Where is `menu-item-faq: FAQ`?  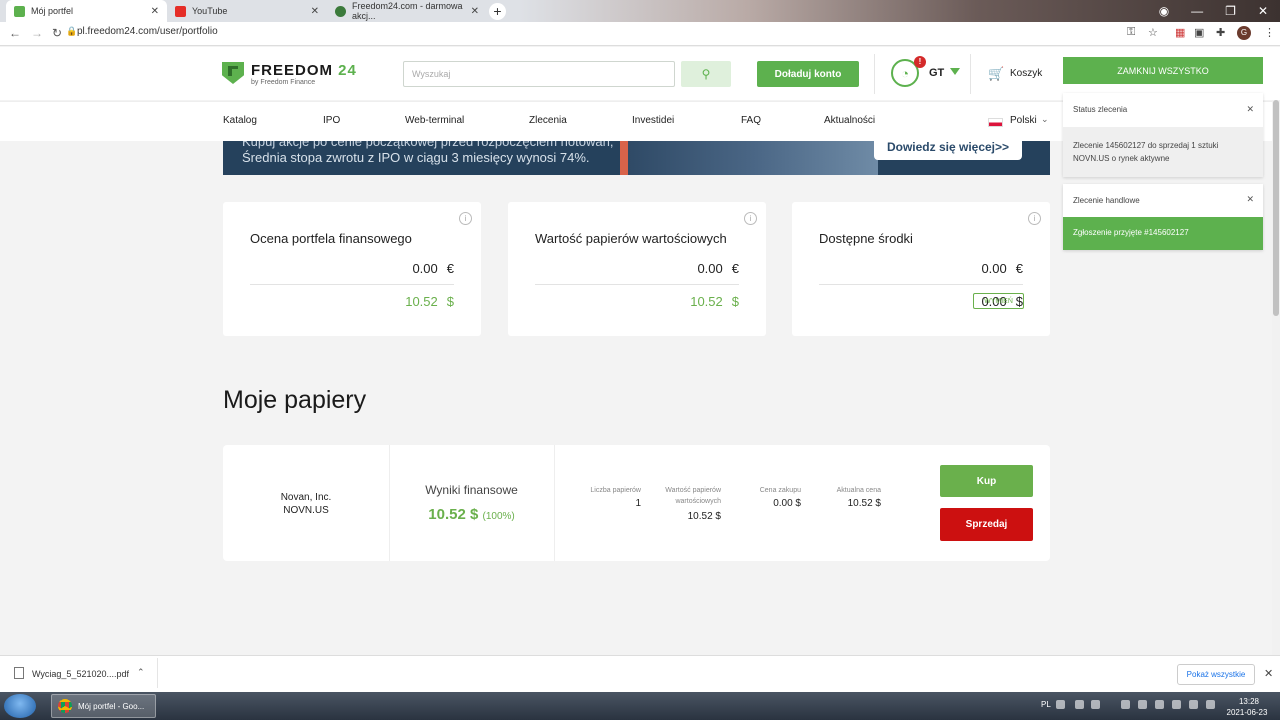 menu-item-faq: FAQ is located at coordinates (751, 120).